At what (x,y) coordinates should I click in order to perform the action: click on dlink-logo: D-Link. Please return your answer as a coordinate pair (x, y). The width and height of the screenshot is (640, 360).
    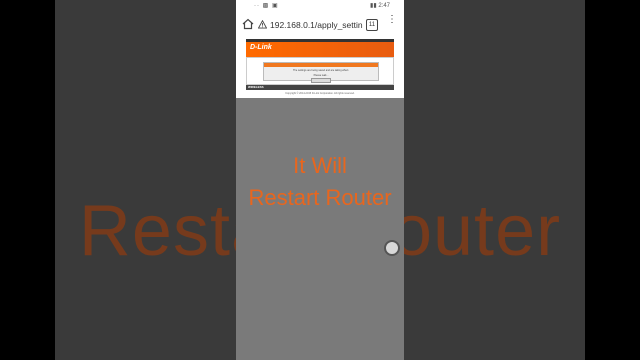
    Looking at the image, I should click on (261, 47).